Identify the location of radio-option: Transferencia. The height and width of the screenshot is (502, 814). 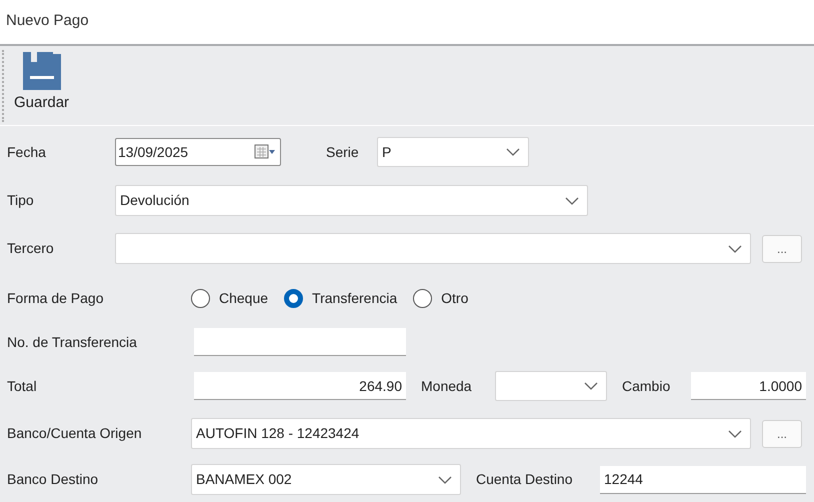
(341, 298).